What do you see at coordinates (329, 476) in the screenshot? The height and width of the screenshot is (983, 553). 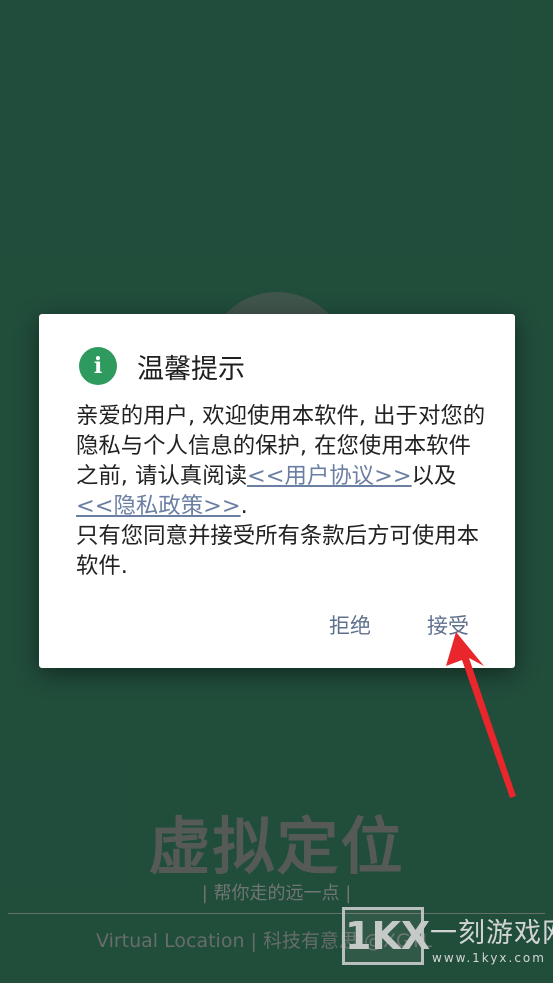 I see `user-agreement-link: <<用户协议>>` at bounding box center [329, 476].